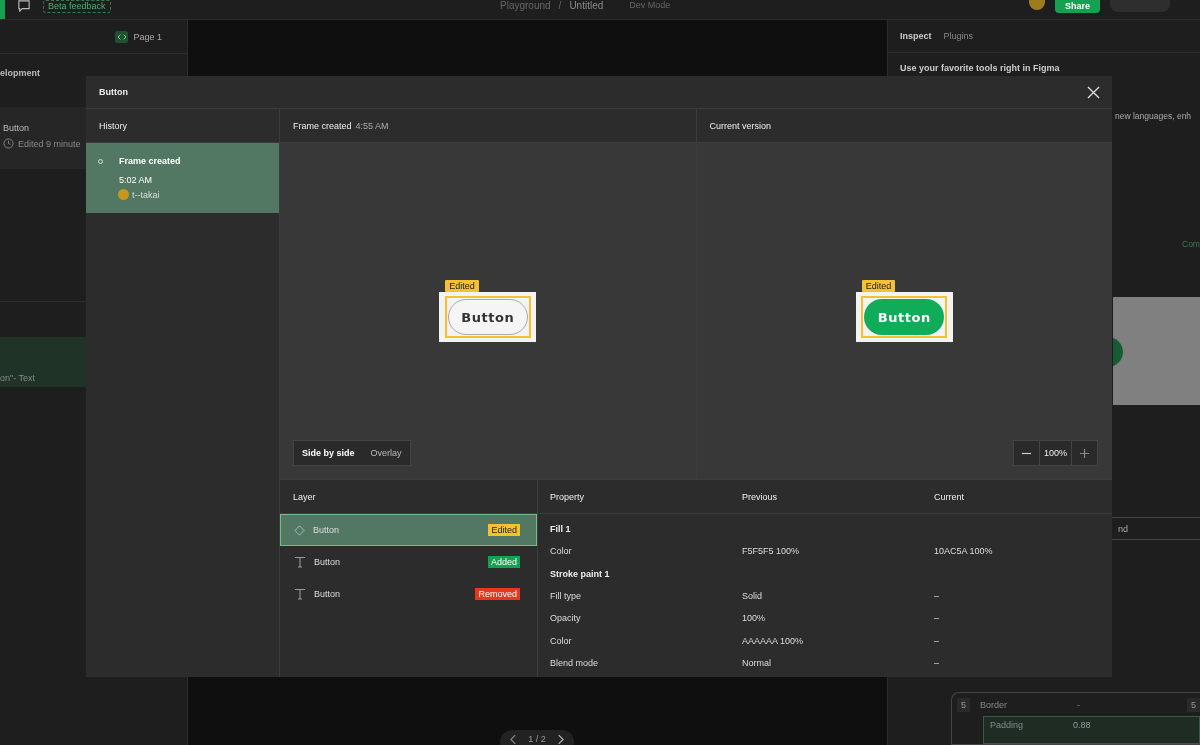 The height and width of the screenshot is (745, 1200). Describe the element at coordinates (1007, 726) in the screenshot. I see `padding-label: Padding` at that location.